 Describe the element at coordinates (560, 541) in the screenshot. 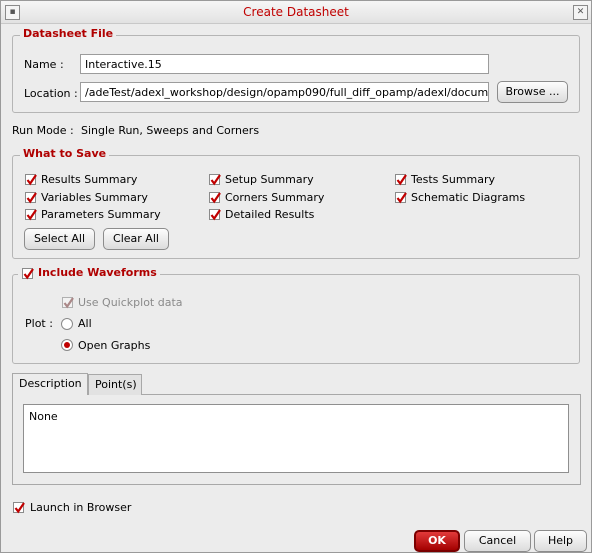

I see `help-button: Help` at that location.